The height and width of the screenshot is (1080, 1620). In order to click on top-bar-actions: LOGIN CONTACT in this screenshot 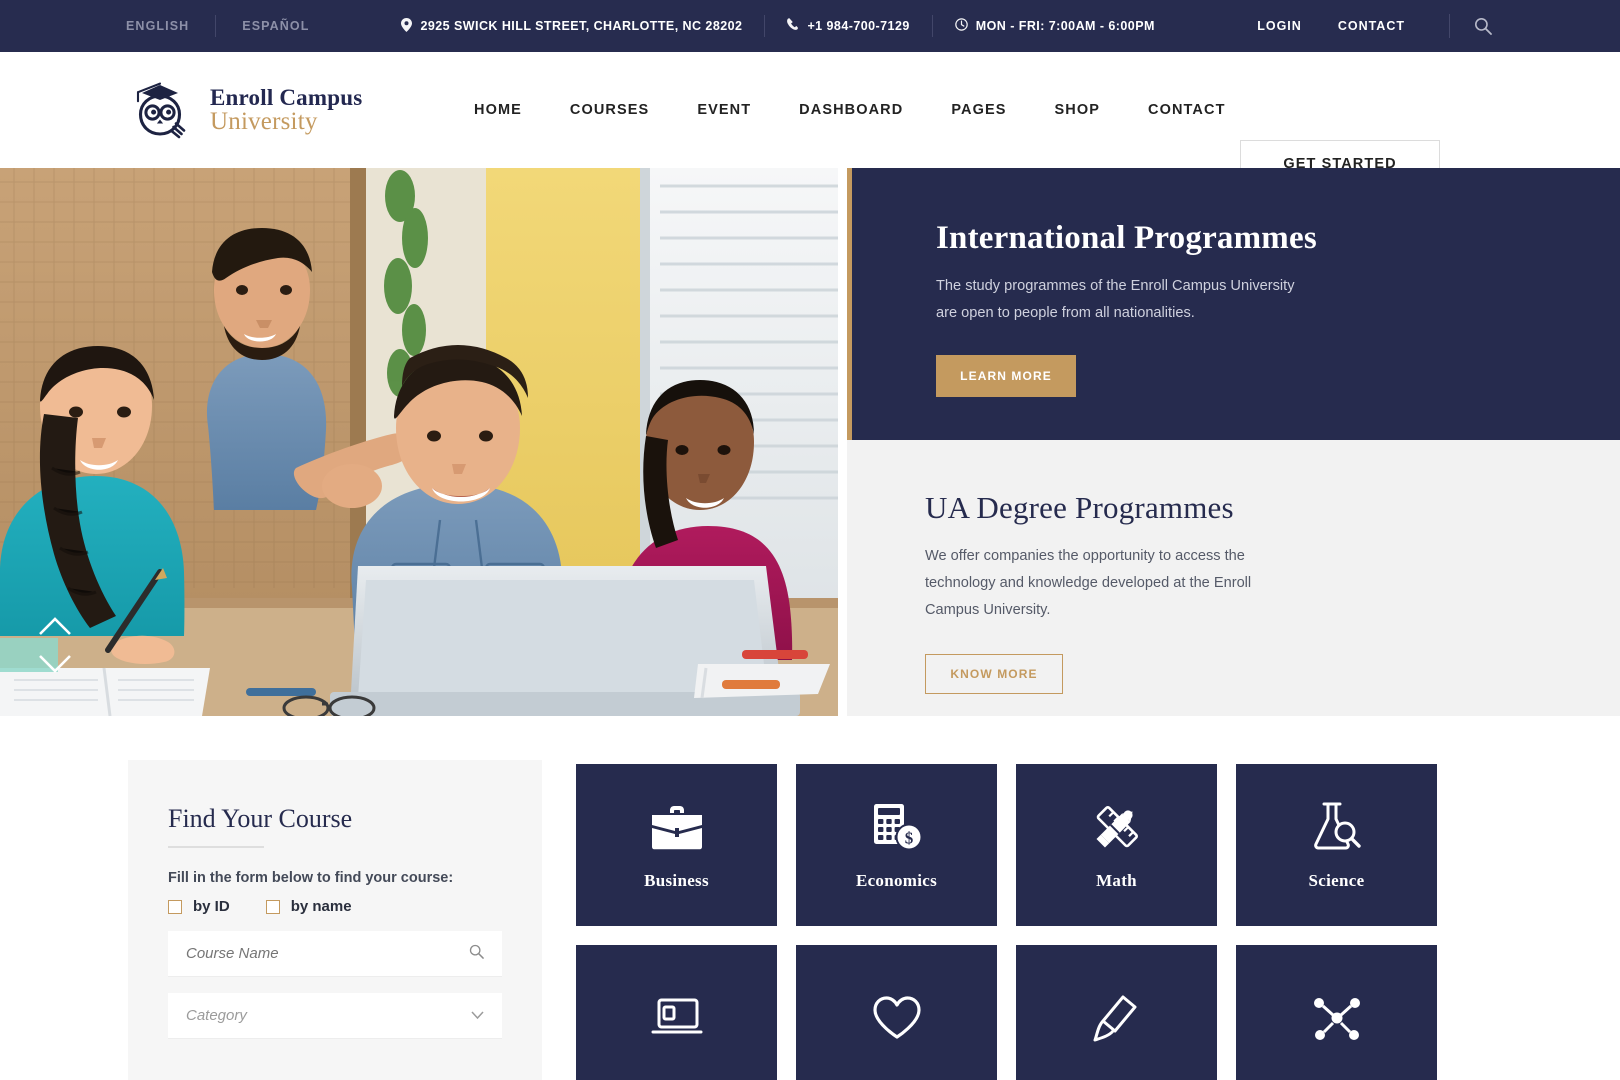, I will do `click(1429, 26)`.